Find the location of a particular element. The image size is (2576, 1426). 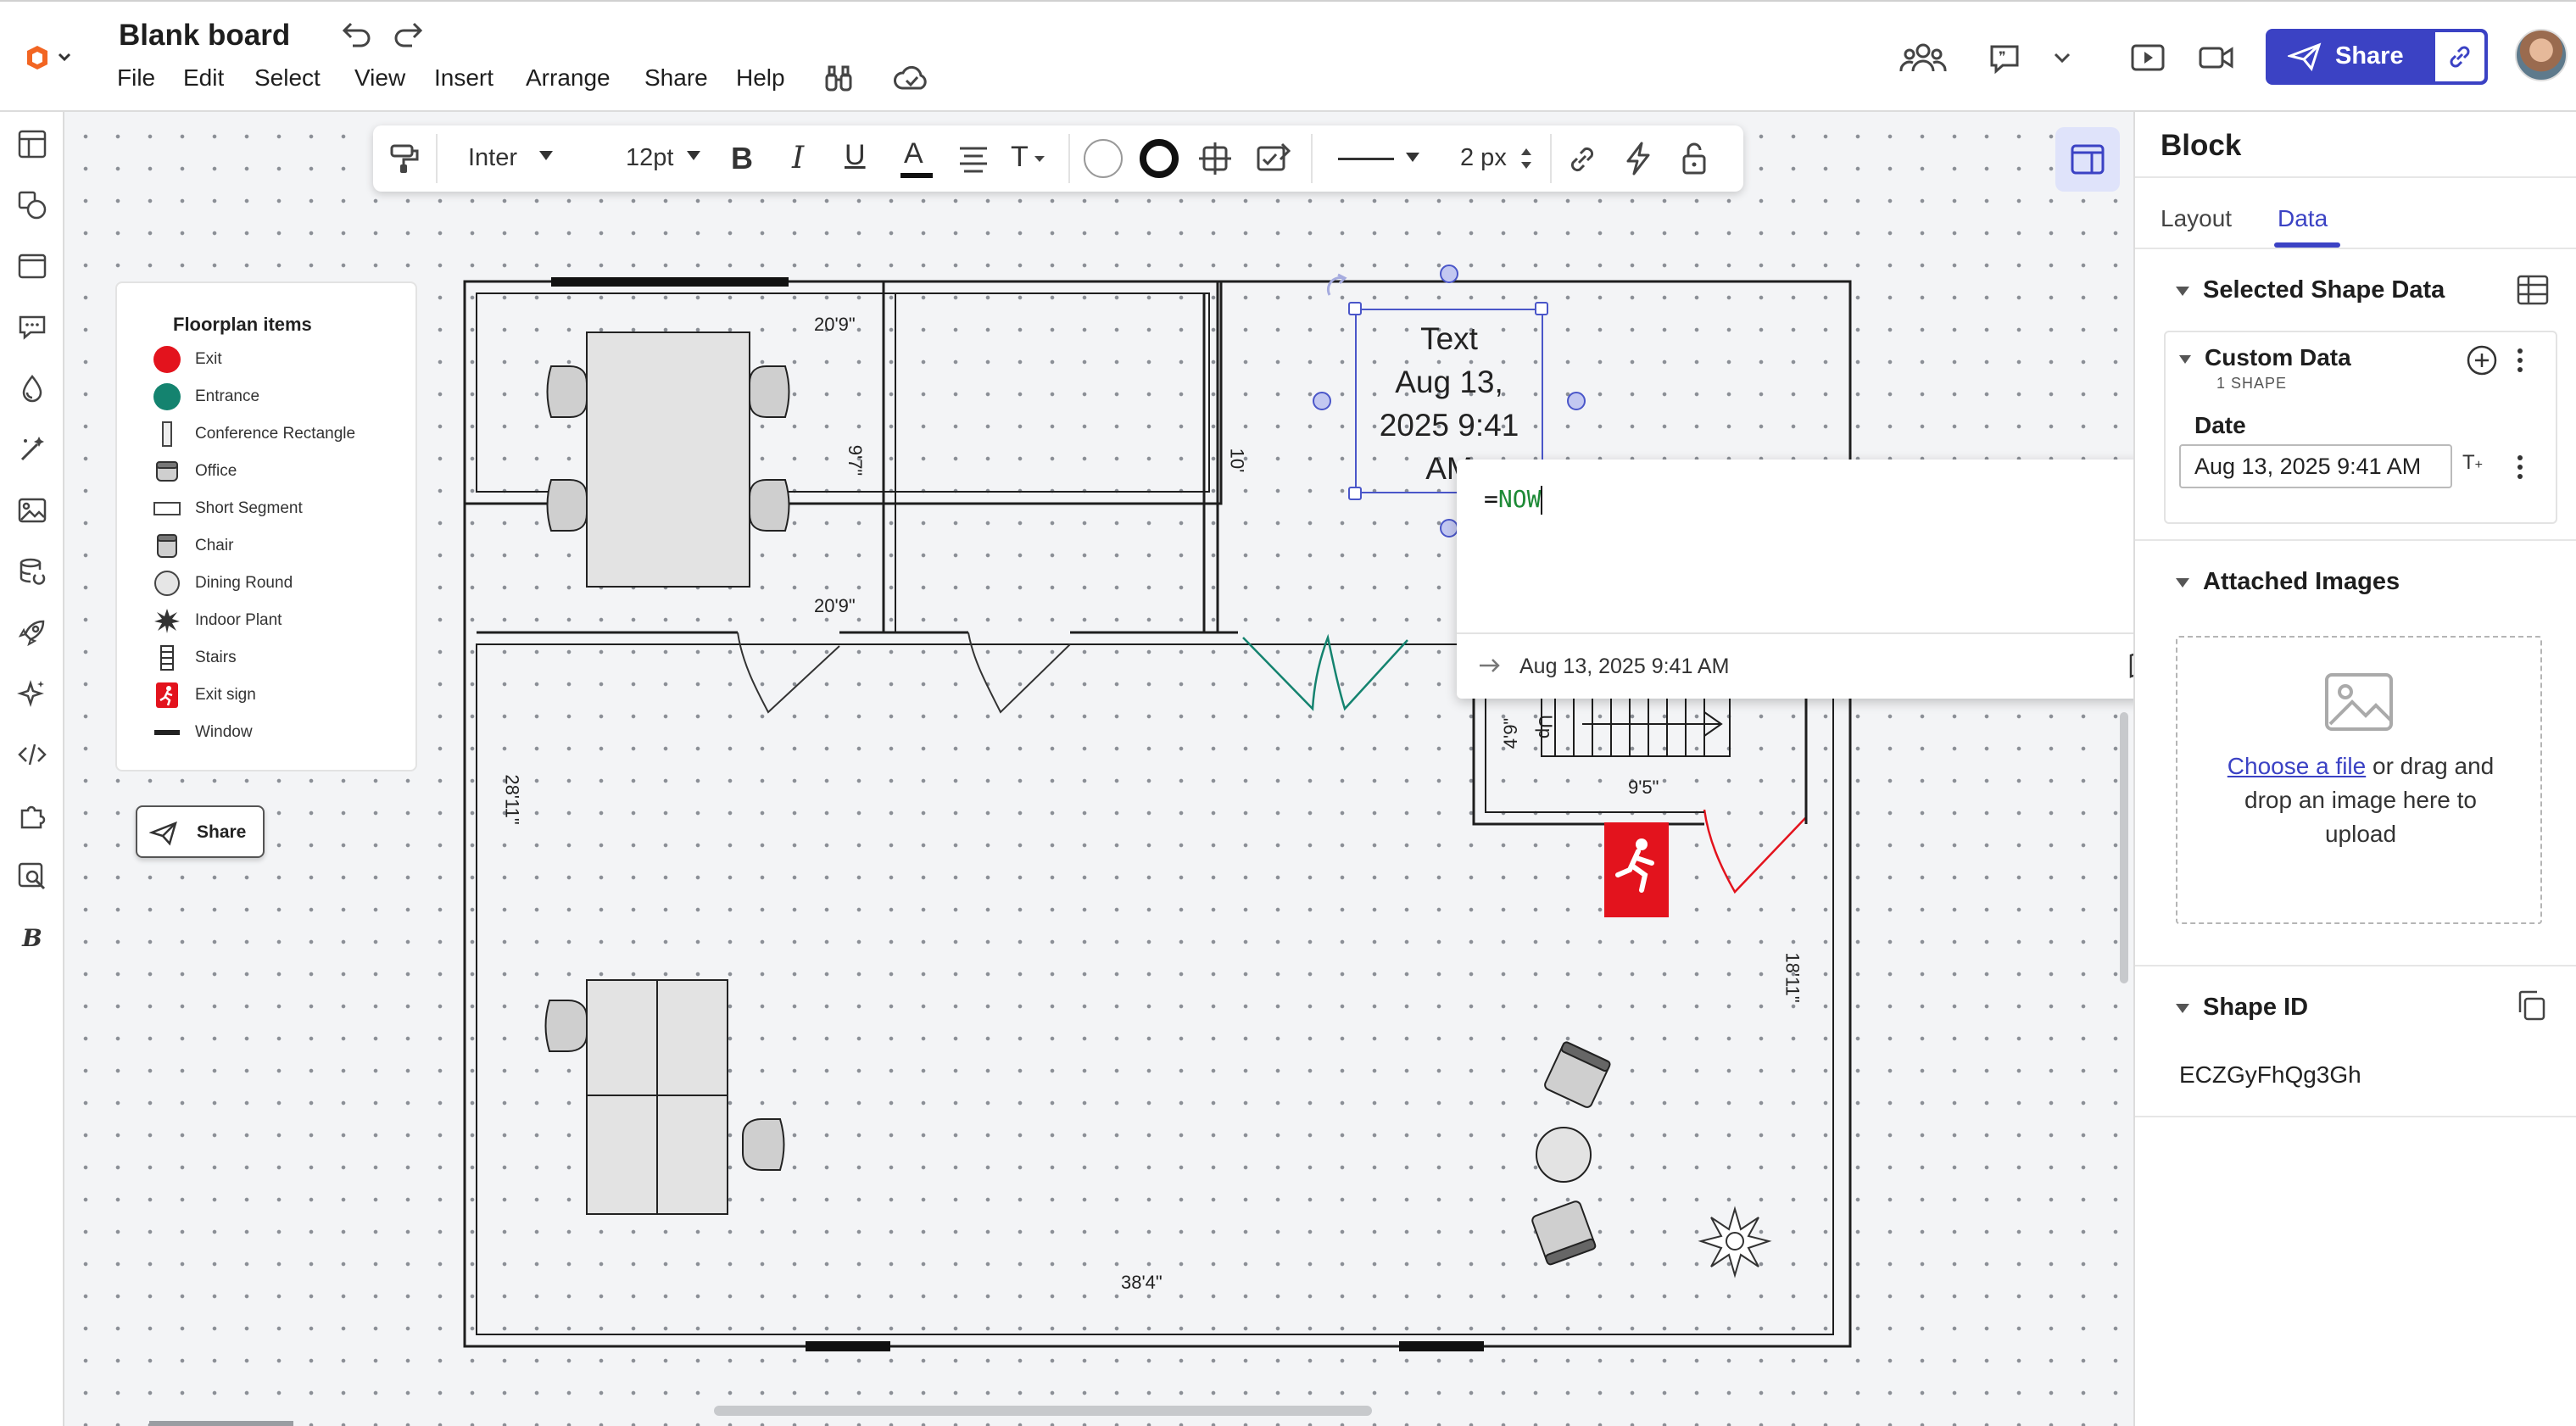

legend-item: Dining Round is located at coordinates (223, 583).